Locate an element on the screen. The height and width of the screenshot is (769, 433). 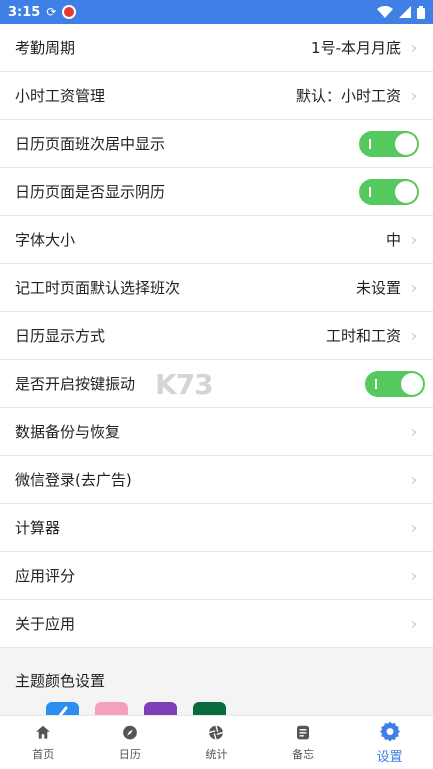
aperture-icon is located at coordinates (216, 732).